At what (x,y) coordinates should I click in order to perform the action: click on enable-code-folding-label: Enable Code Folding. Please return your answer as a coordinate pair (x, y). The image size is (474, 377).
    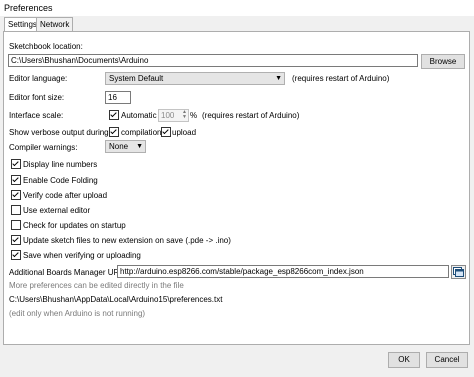
    Looking at the image, I should click on (60, 180).